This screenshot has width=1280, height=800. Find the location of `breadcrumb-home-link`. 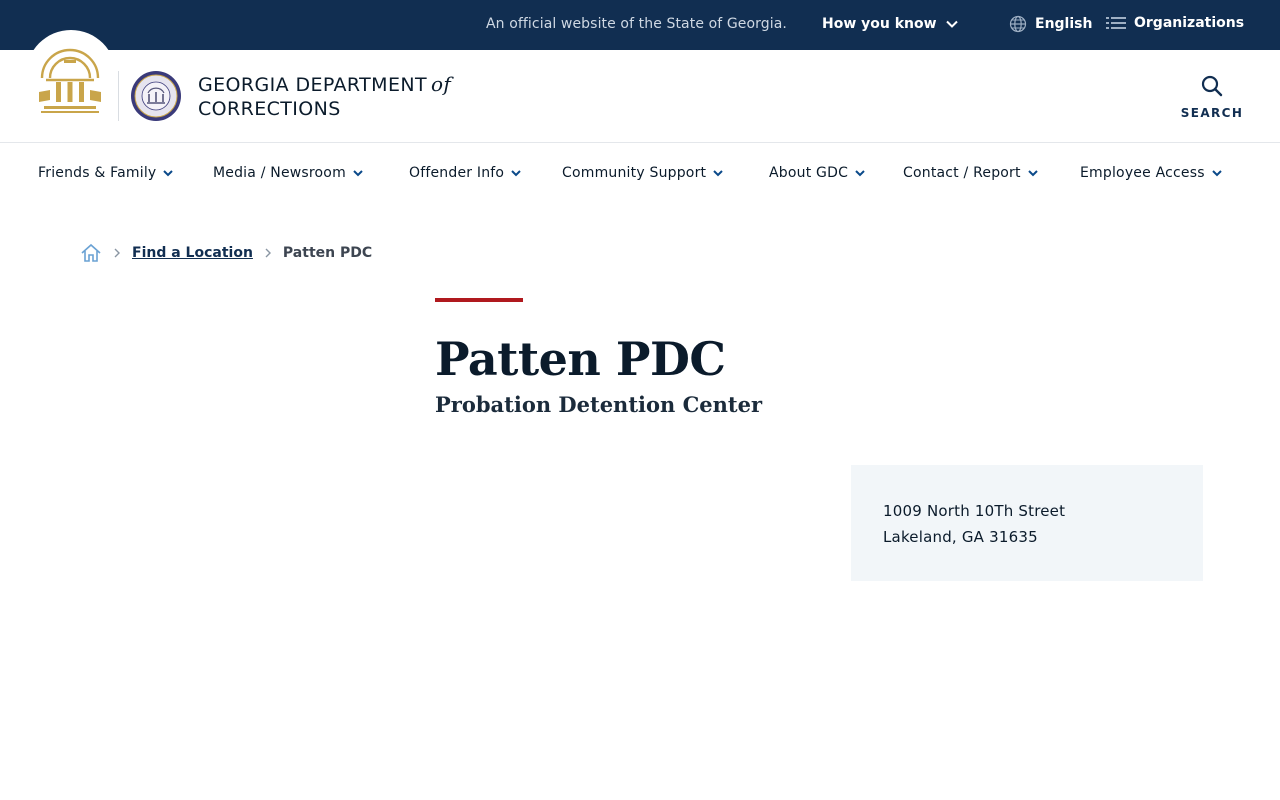

breadcrumb-home-link is located at coordinates (91, 253).